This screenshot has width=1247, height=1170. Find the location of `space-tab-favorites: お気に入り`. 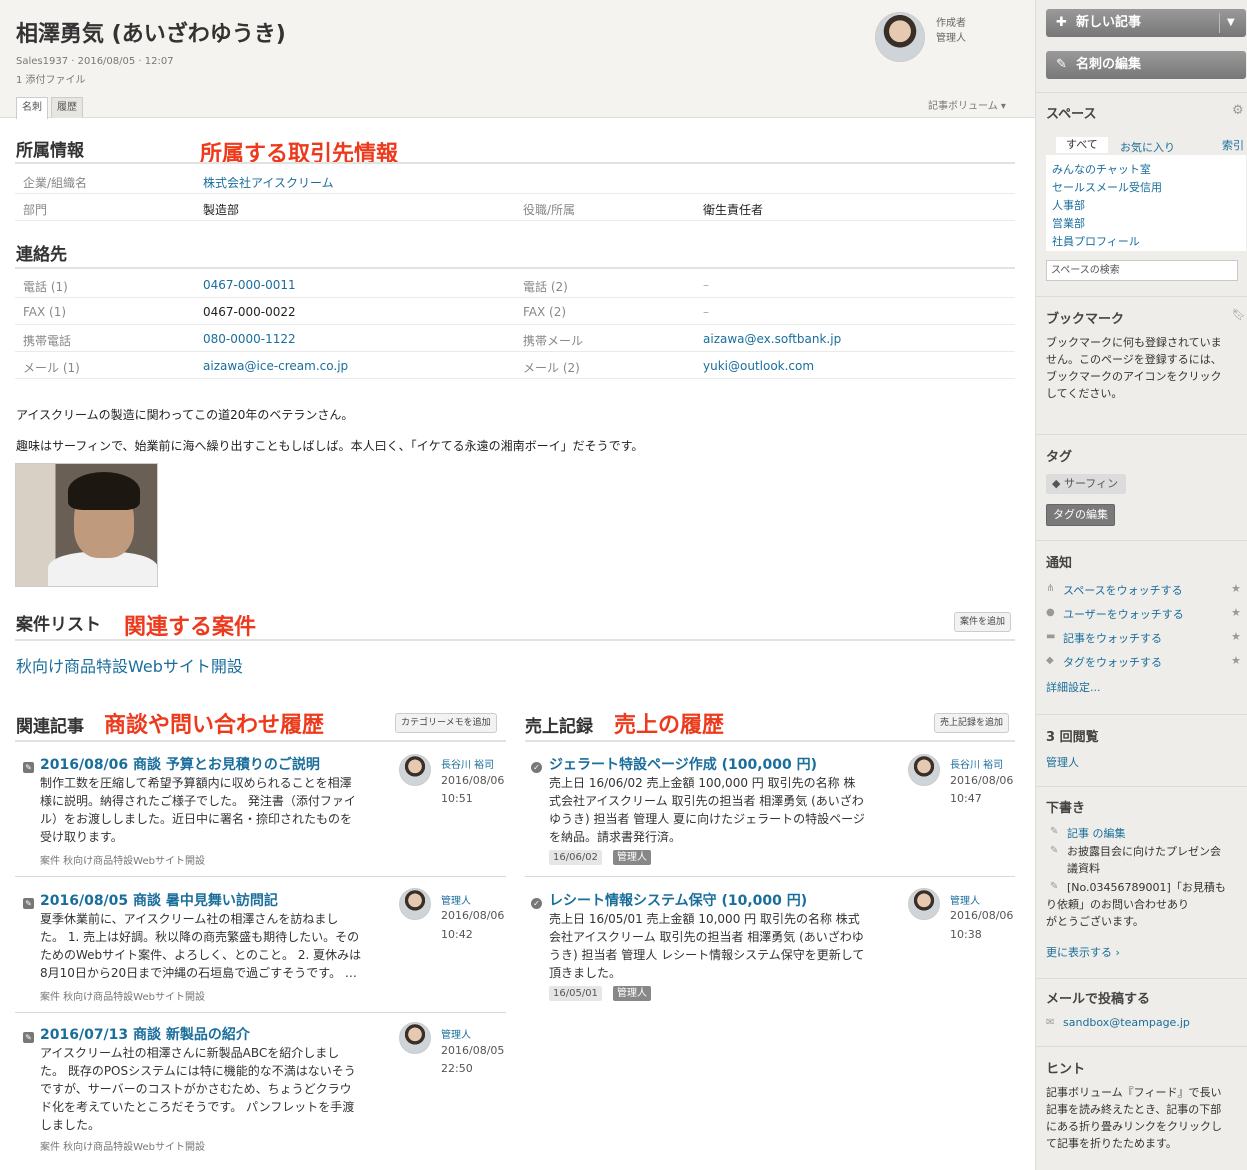

space-tab-favorites: お気に入り is located at coordinates (1147, 147).